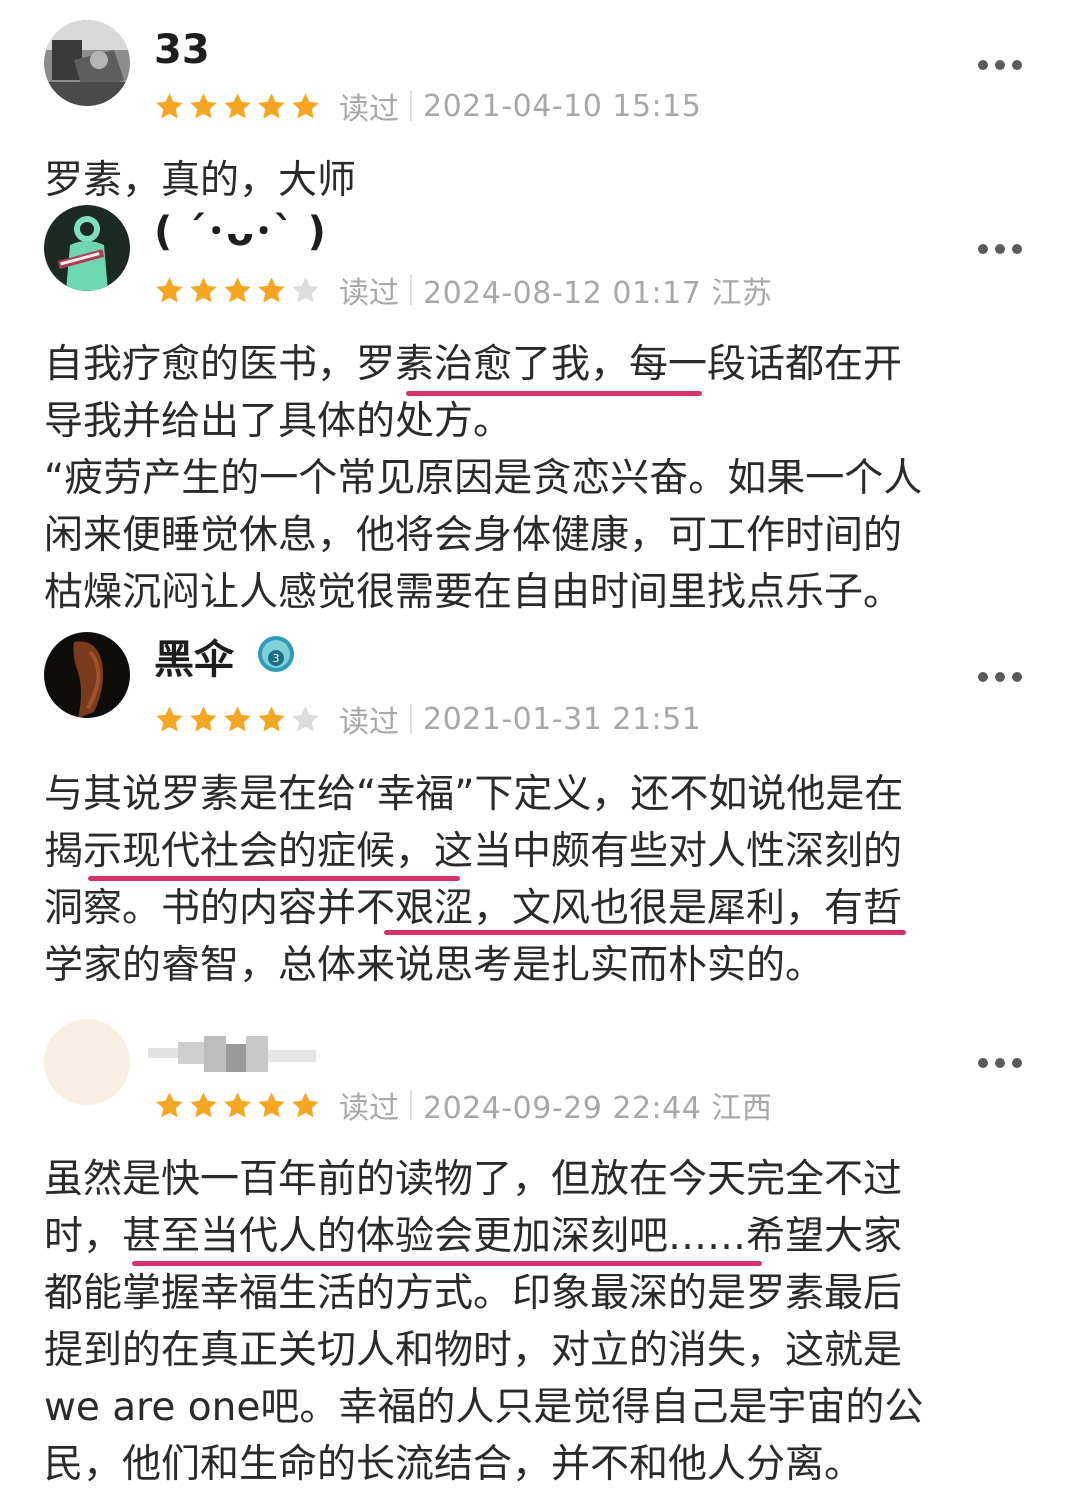 This screenshot has width=1080, height=1499. Describe the element at coordinates (232, 1053) in the screenshot. I see `blurred-username` at that location.